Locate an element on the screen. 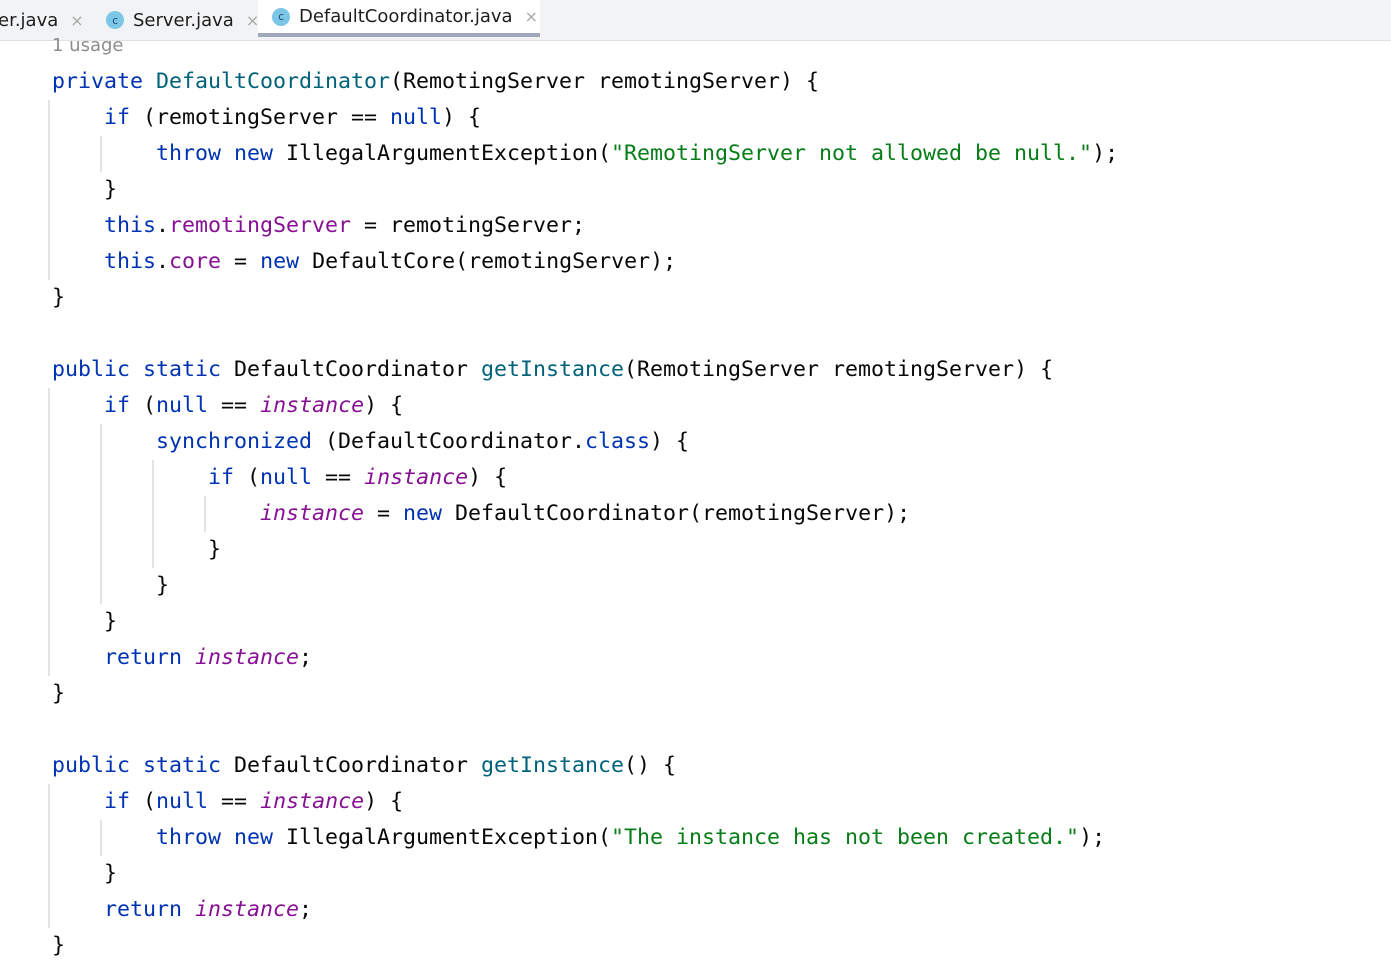 The image size is (1391, 975). code-token: synchronized is located at coordinates (241, 441).